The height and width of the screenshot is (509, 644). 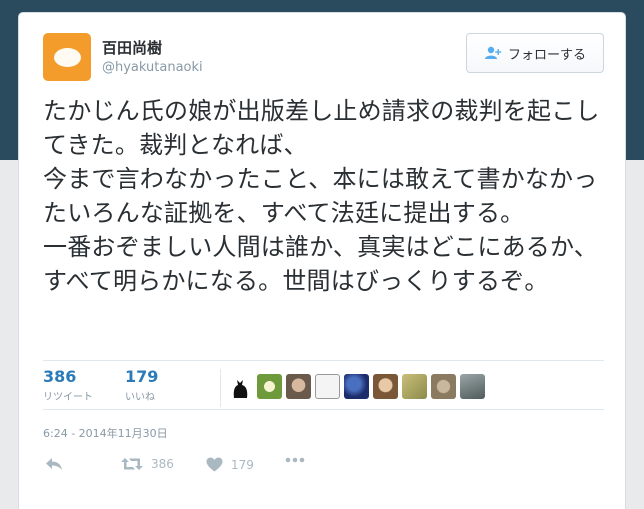 I want to click on stats-separator, so click(x=220, y=388).